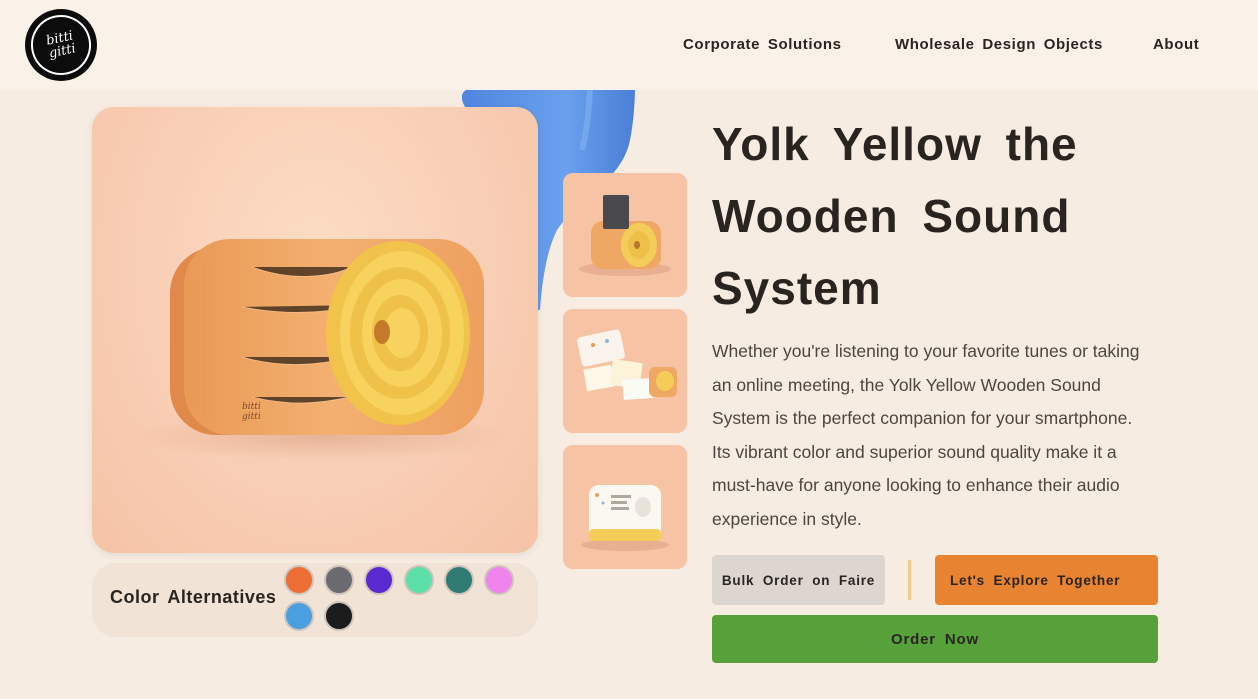  What do you see at coordinates (909, 580) in the screenshot?
I see `button-divider` at bounding box center [909, 580].